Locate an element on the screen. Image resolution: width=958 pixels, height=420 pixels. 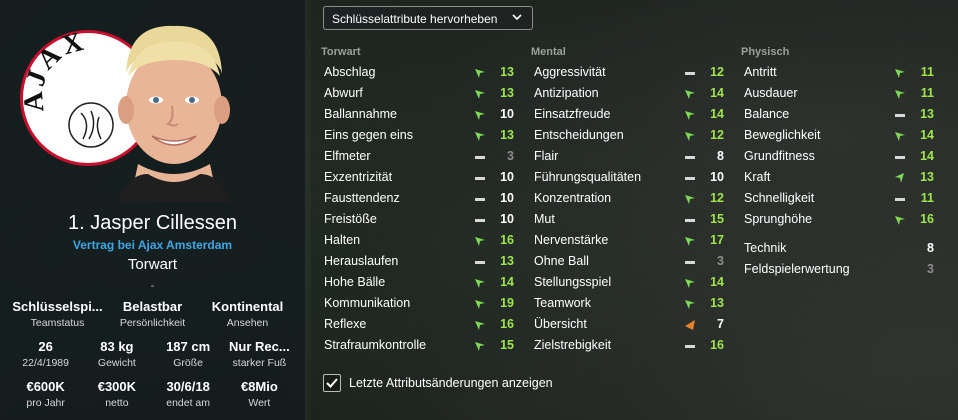
attribute-value: 10 is located at coordinates (507, 219).